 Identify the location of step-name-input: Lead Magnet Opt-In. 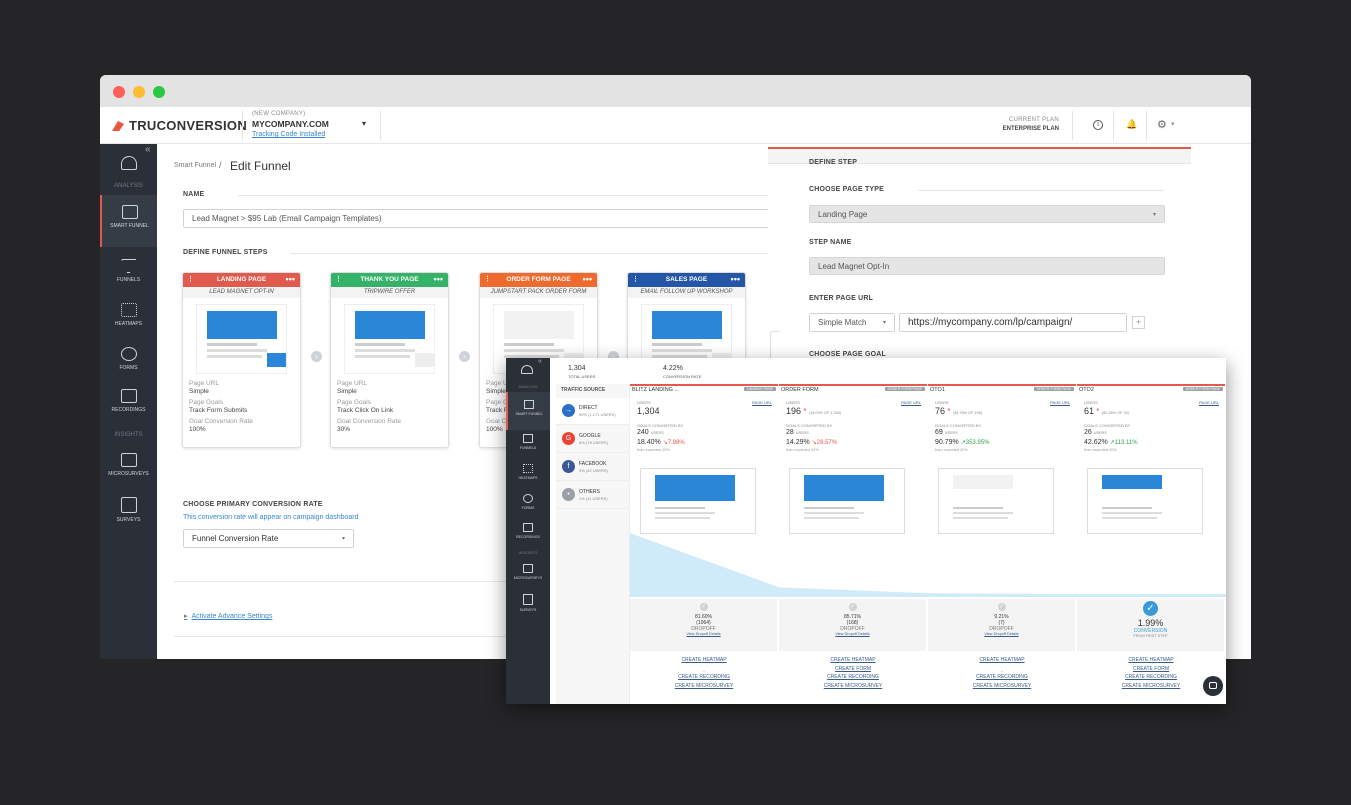
(987, 266).